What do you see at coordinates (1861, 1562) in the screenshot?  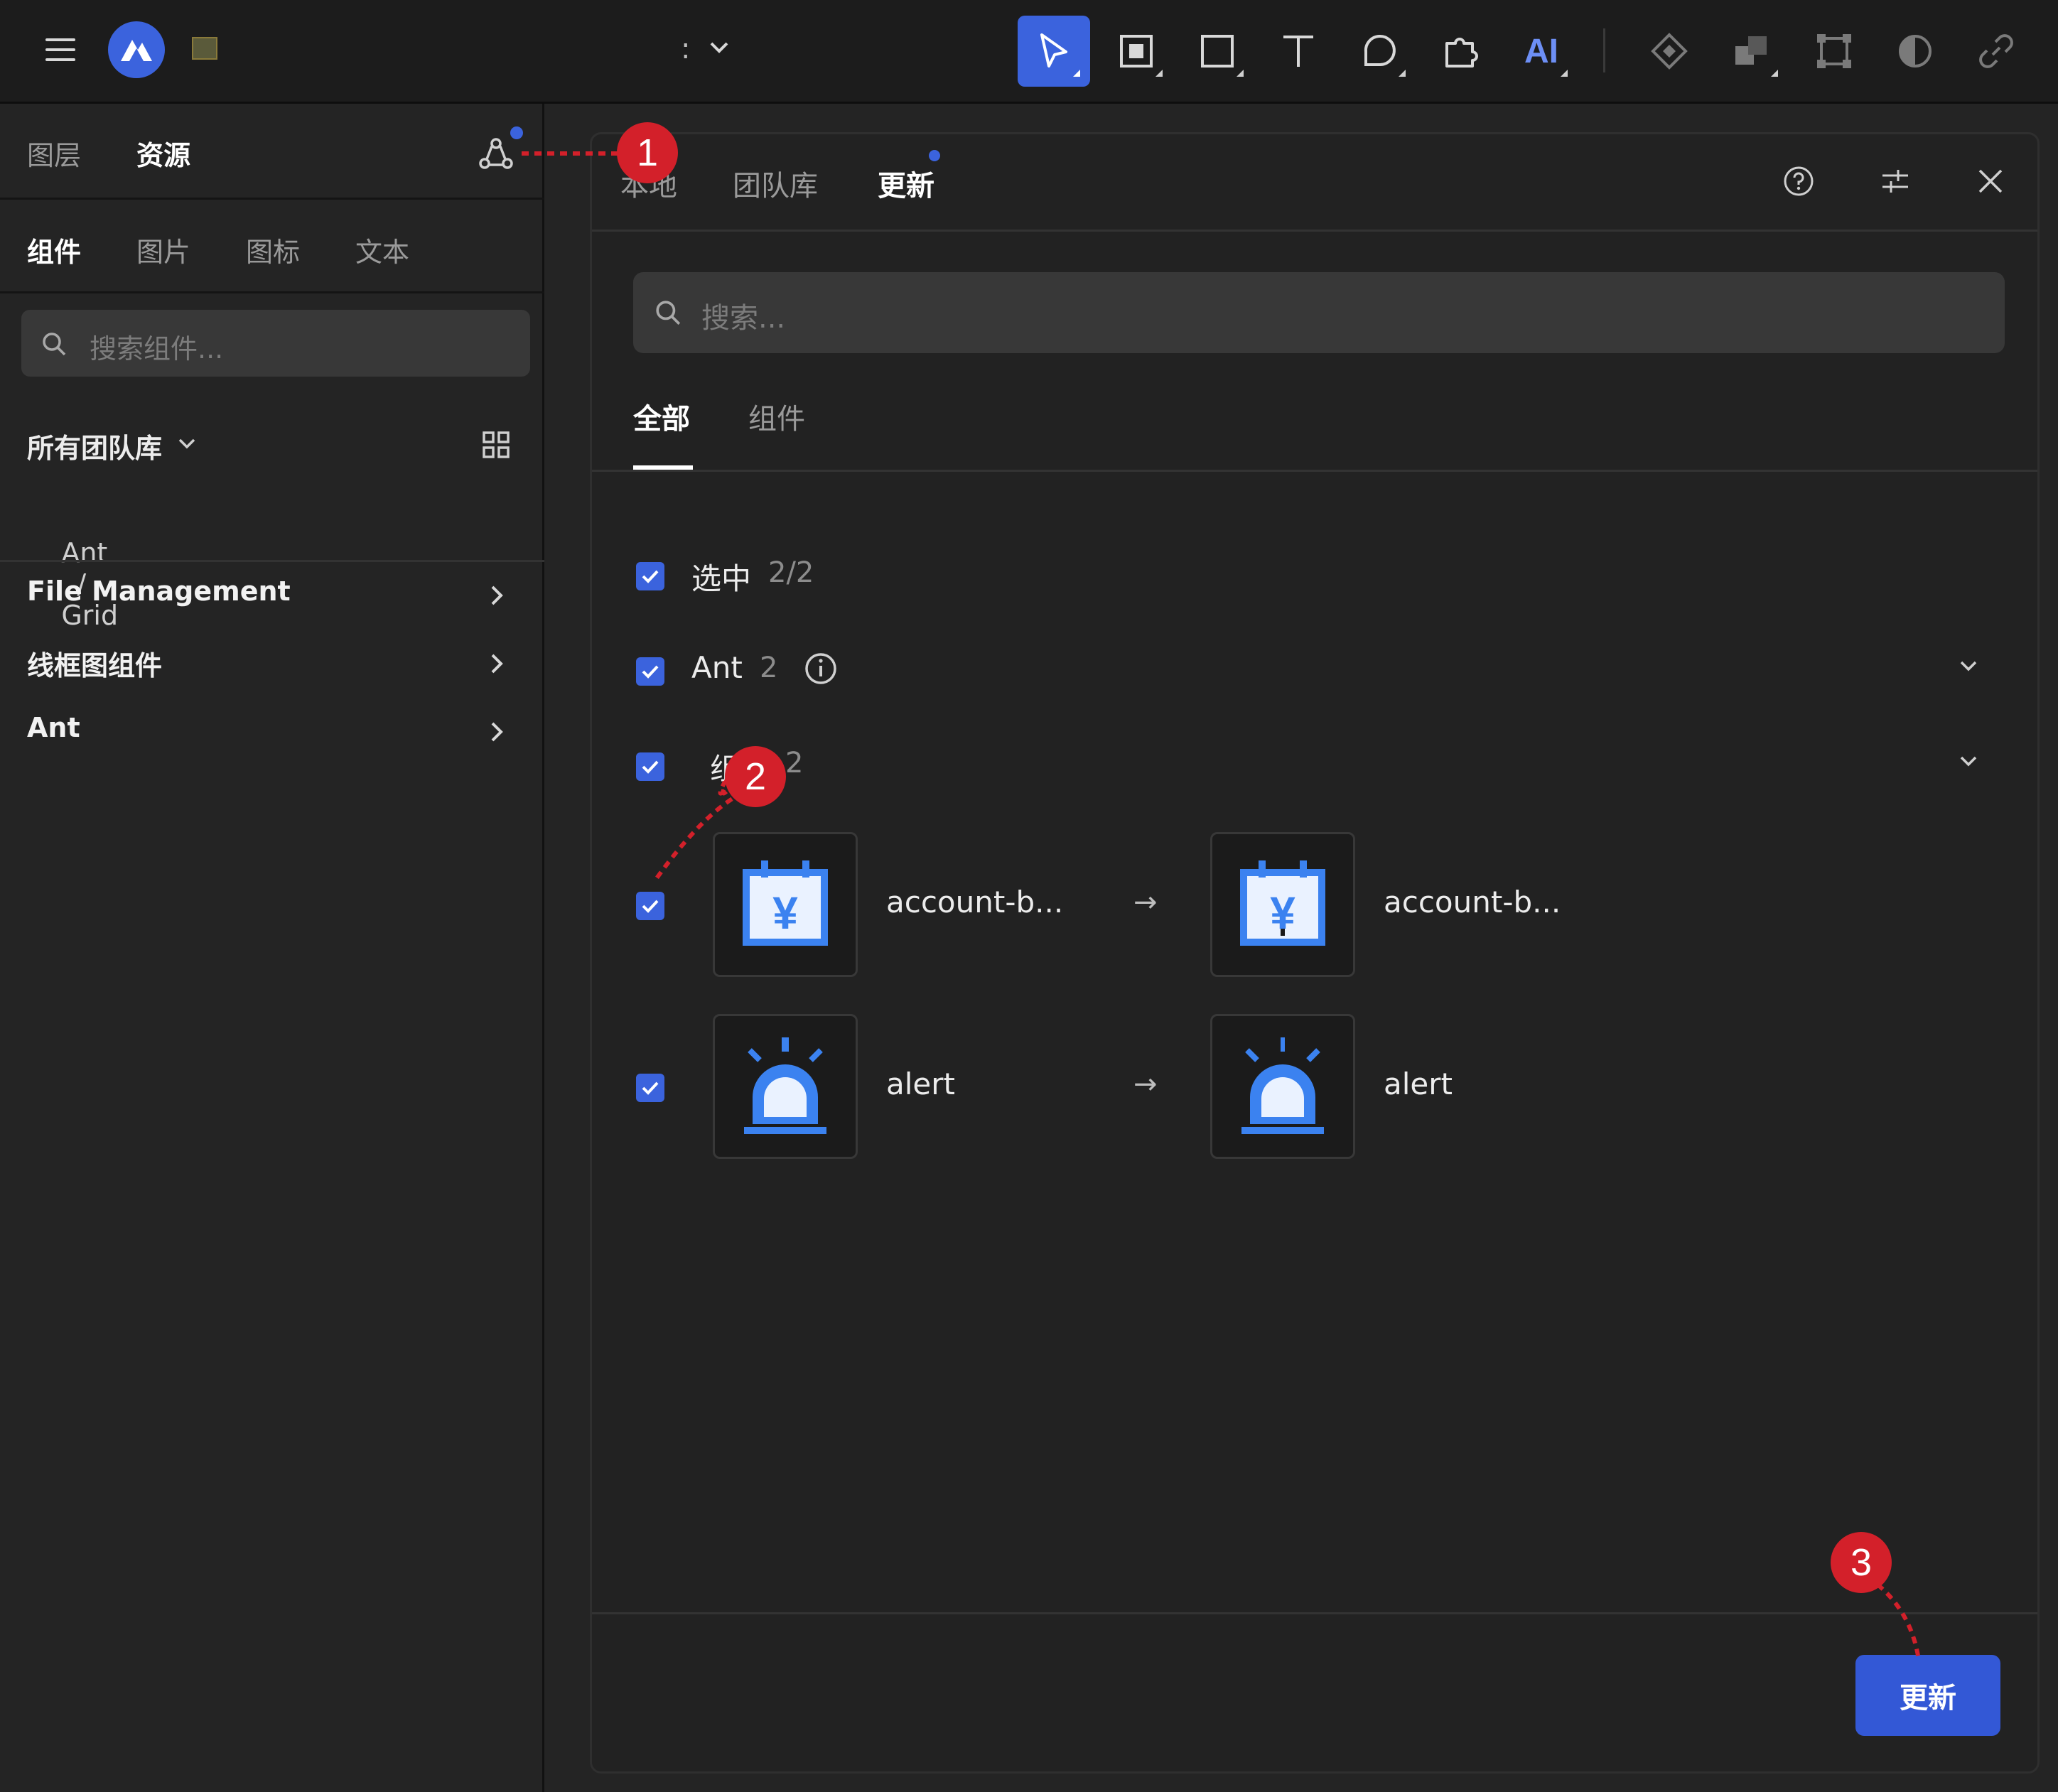 I see `annotation-marker-3: 3` at bounding box center [1861, 1562].